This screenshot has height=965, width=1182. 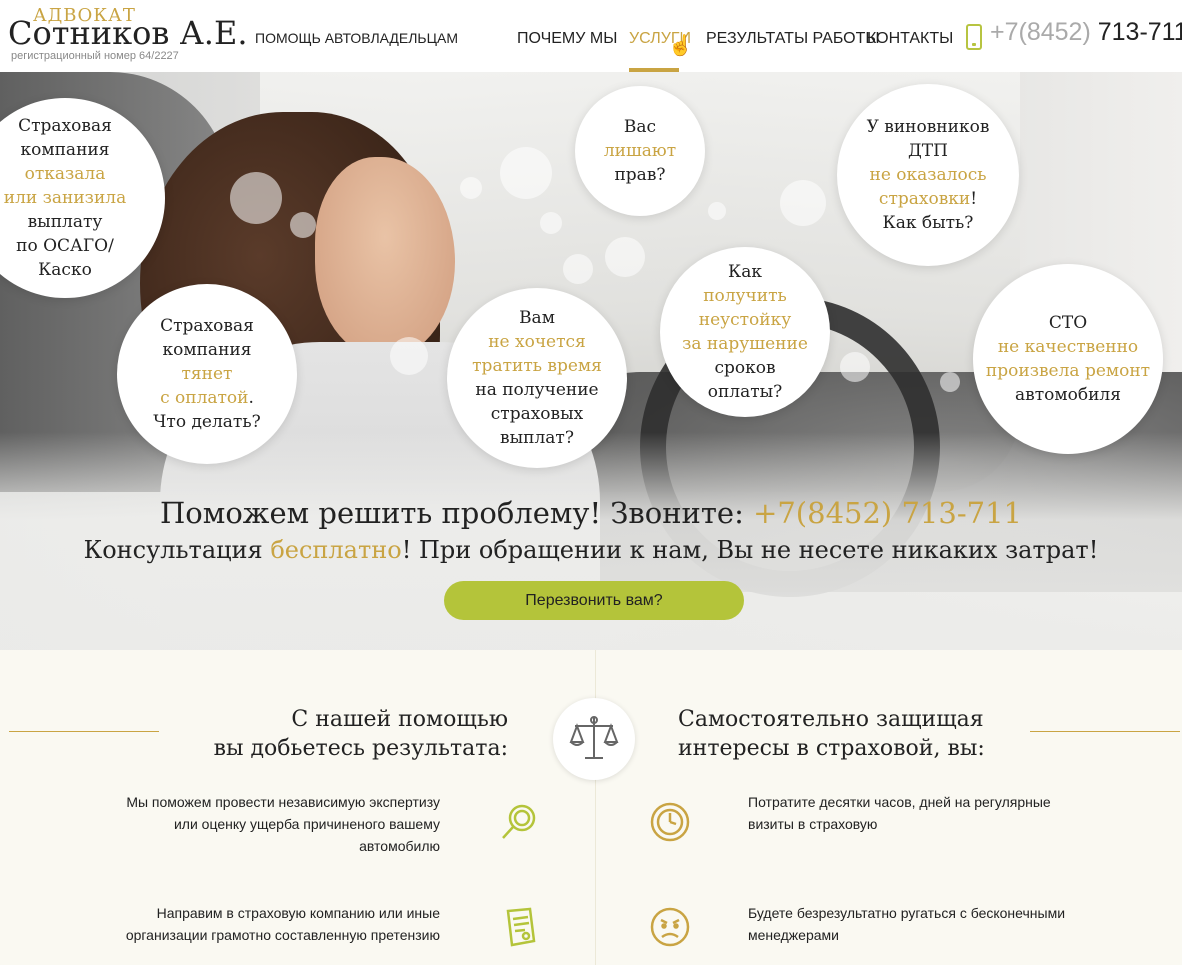 I want to click on bubble-text: Как быть?, so click(x=928, y=223).